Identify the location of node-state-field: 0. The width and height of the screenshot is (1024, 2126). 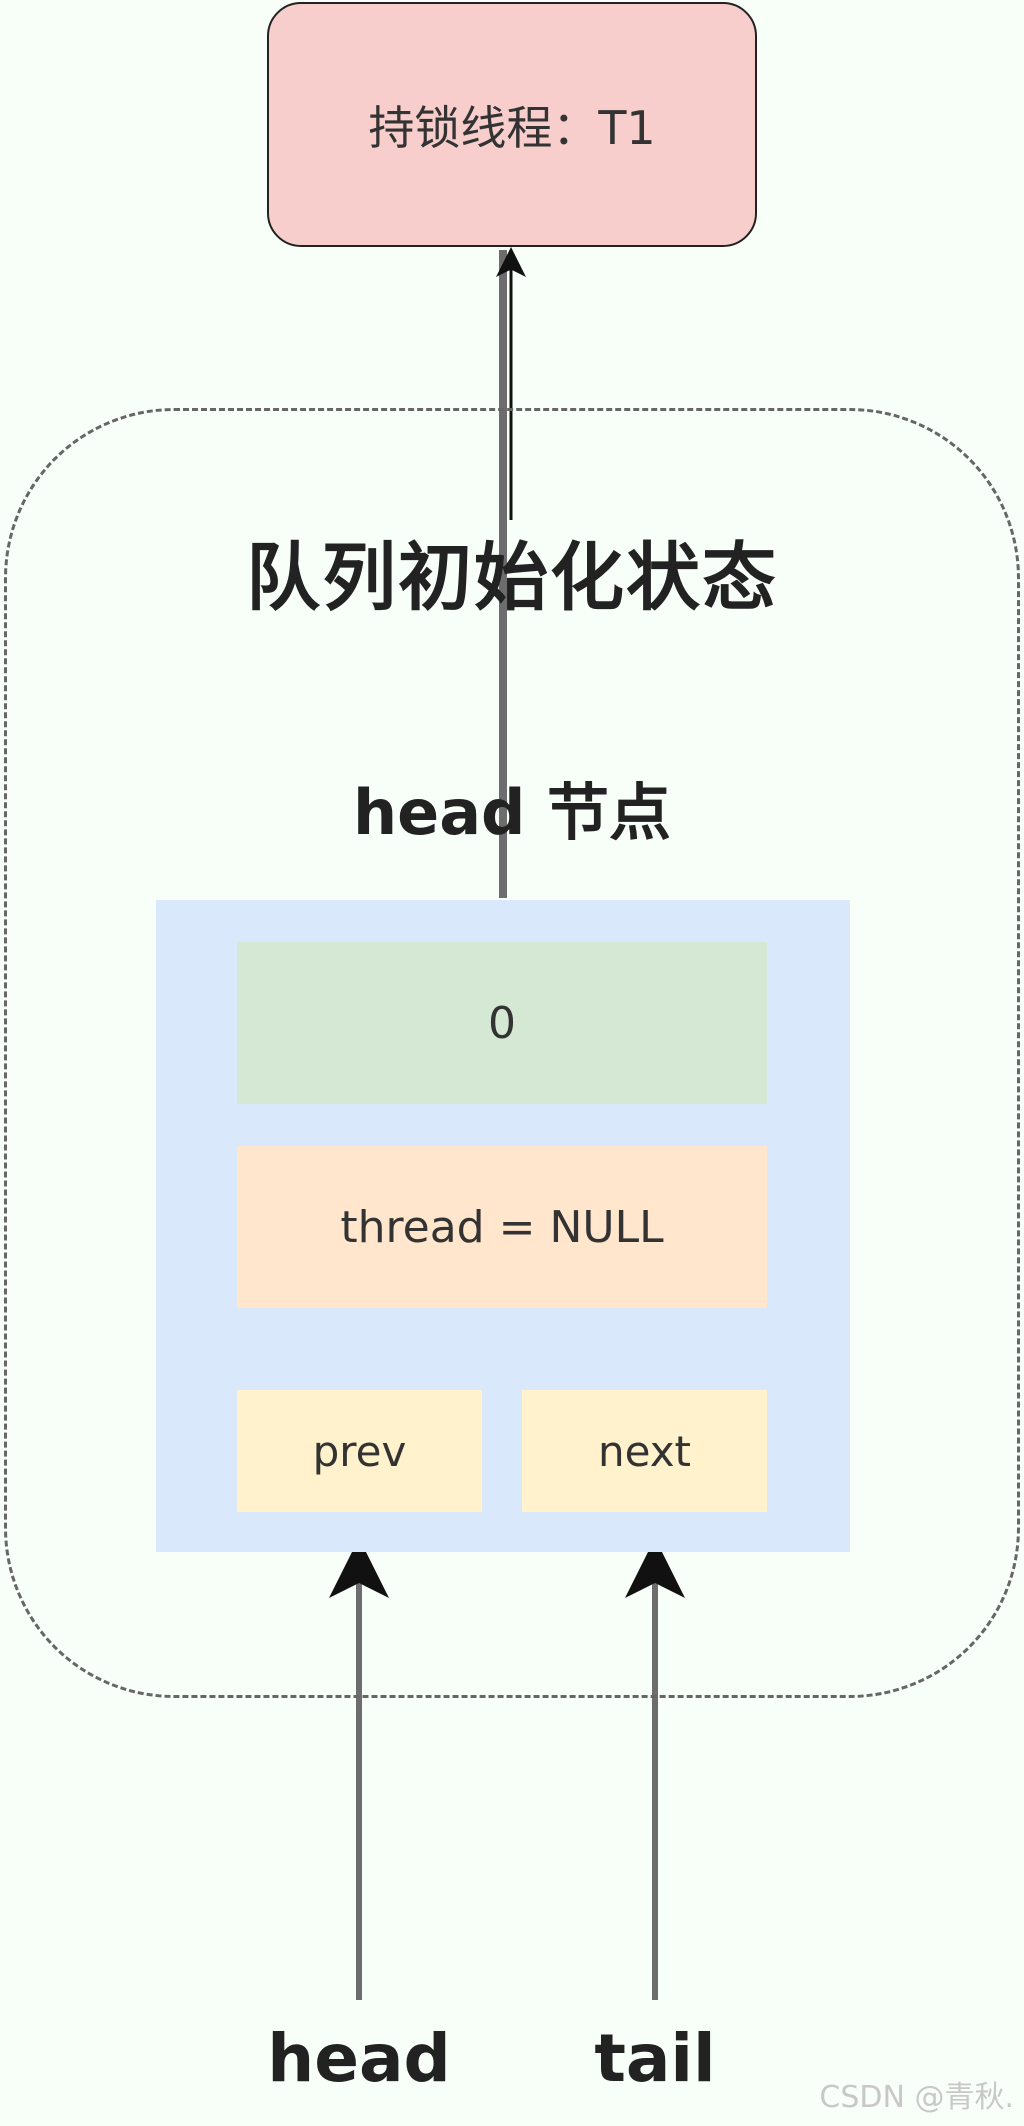
(502, 1023).